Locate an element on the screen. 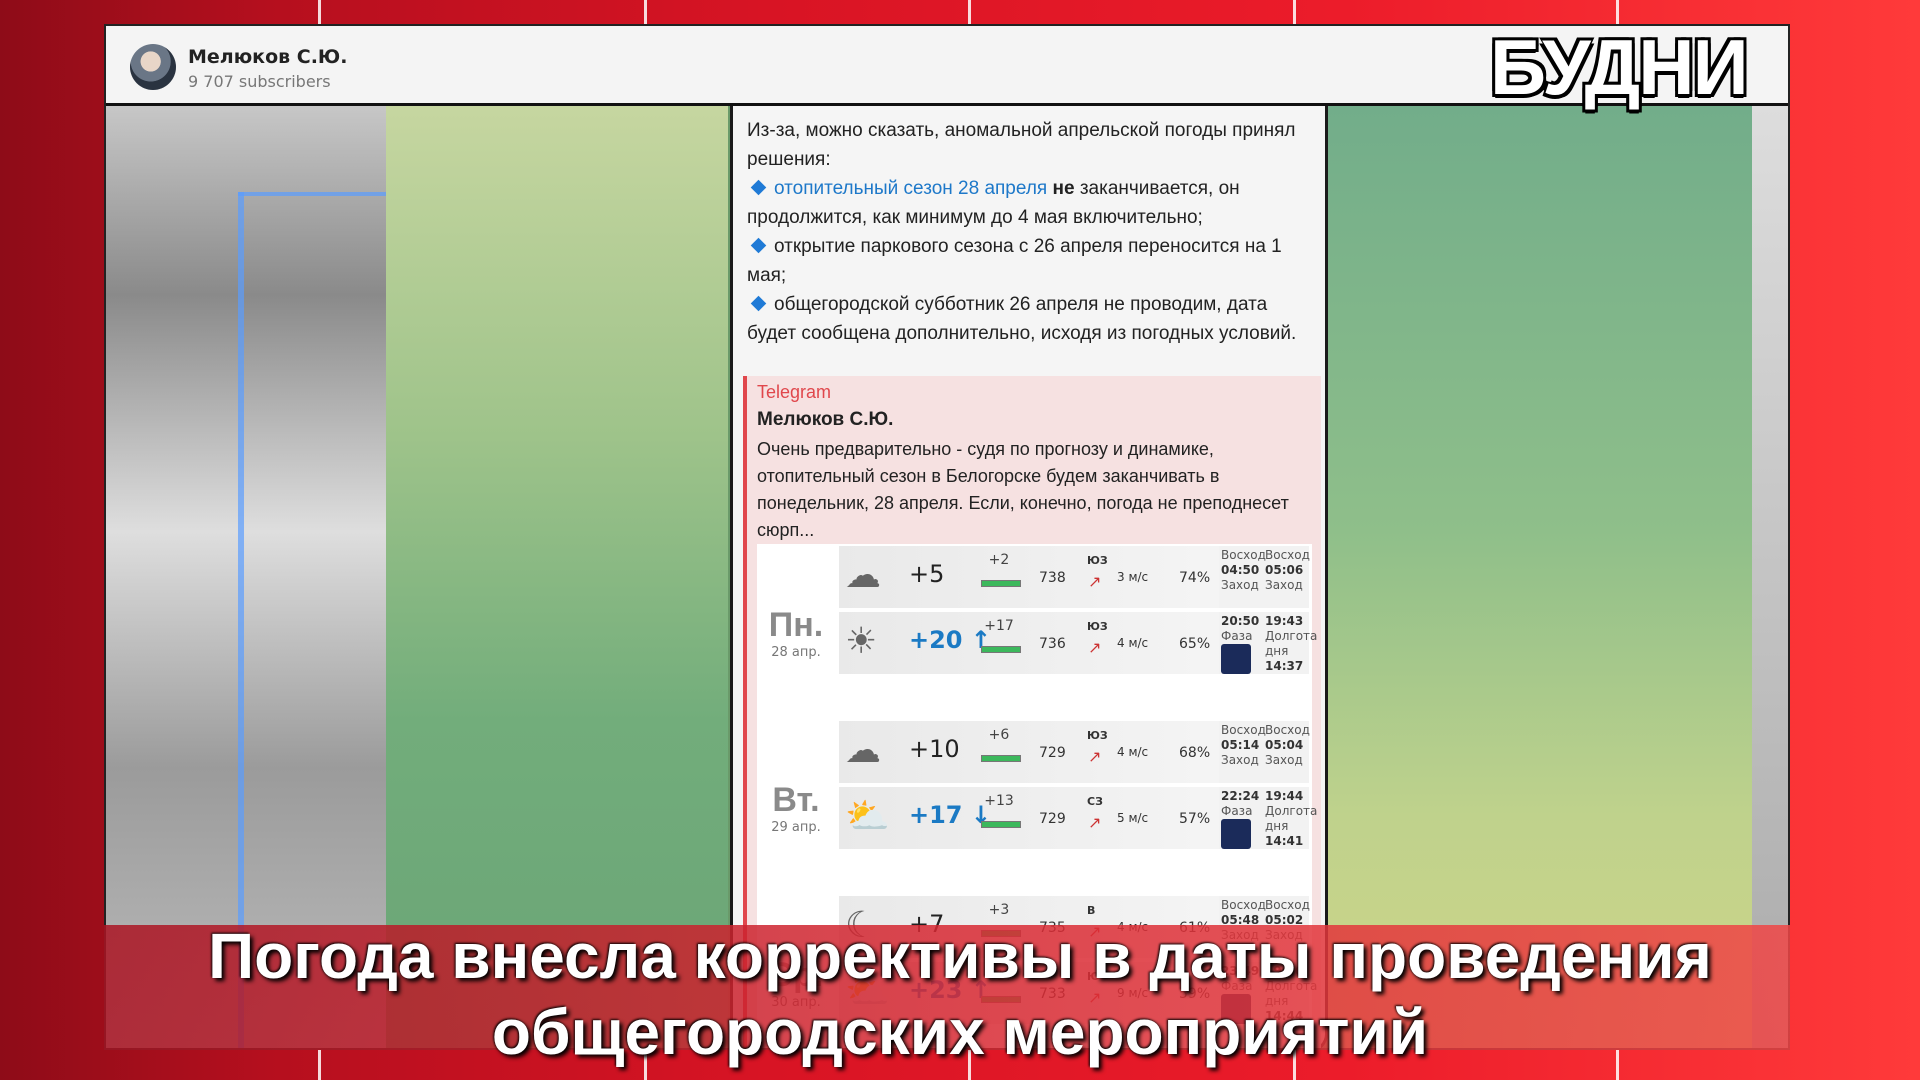  feels-like: +3 is located at coordinates (999, 910).